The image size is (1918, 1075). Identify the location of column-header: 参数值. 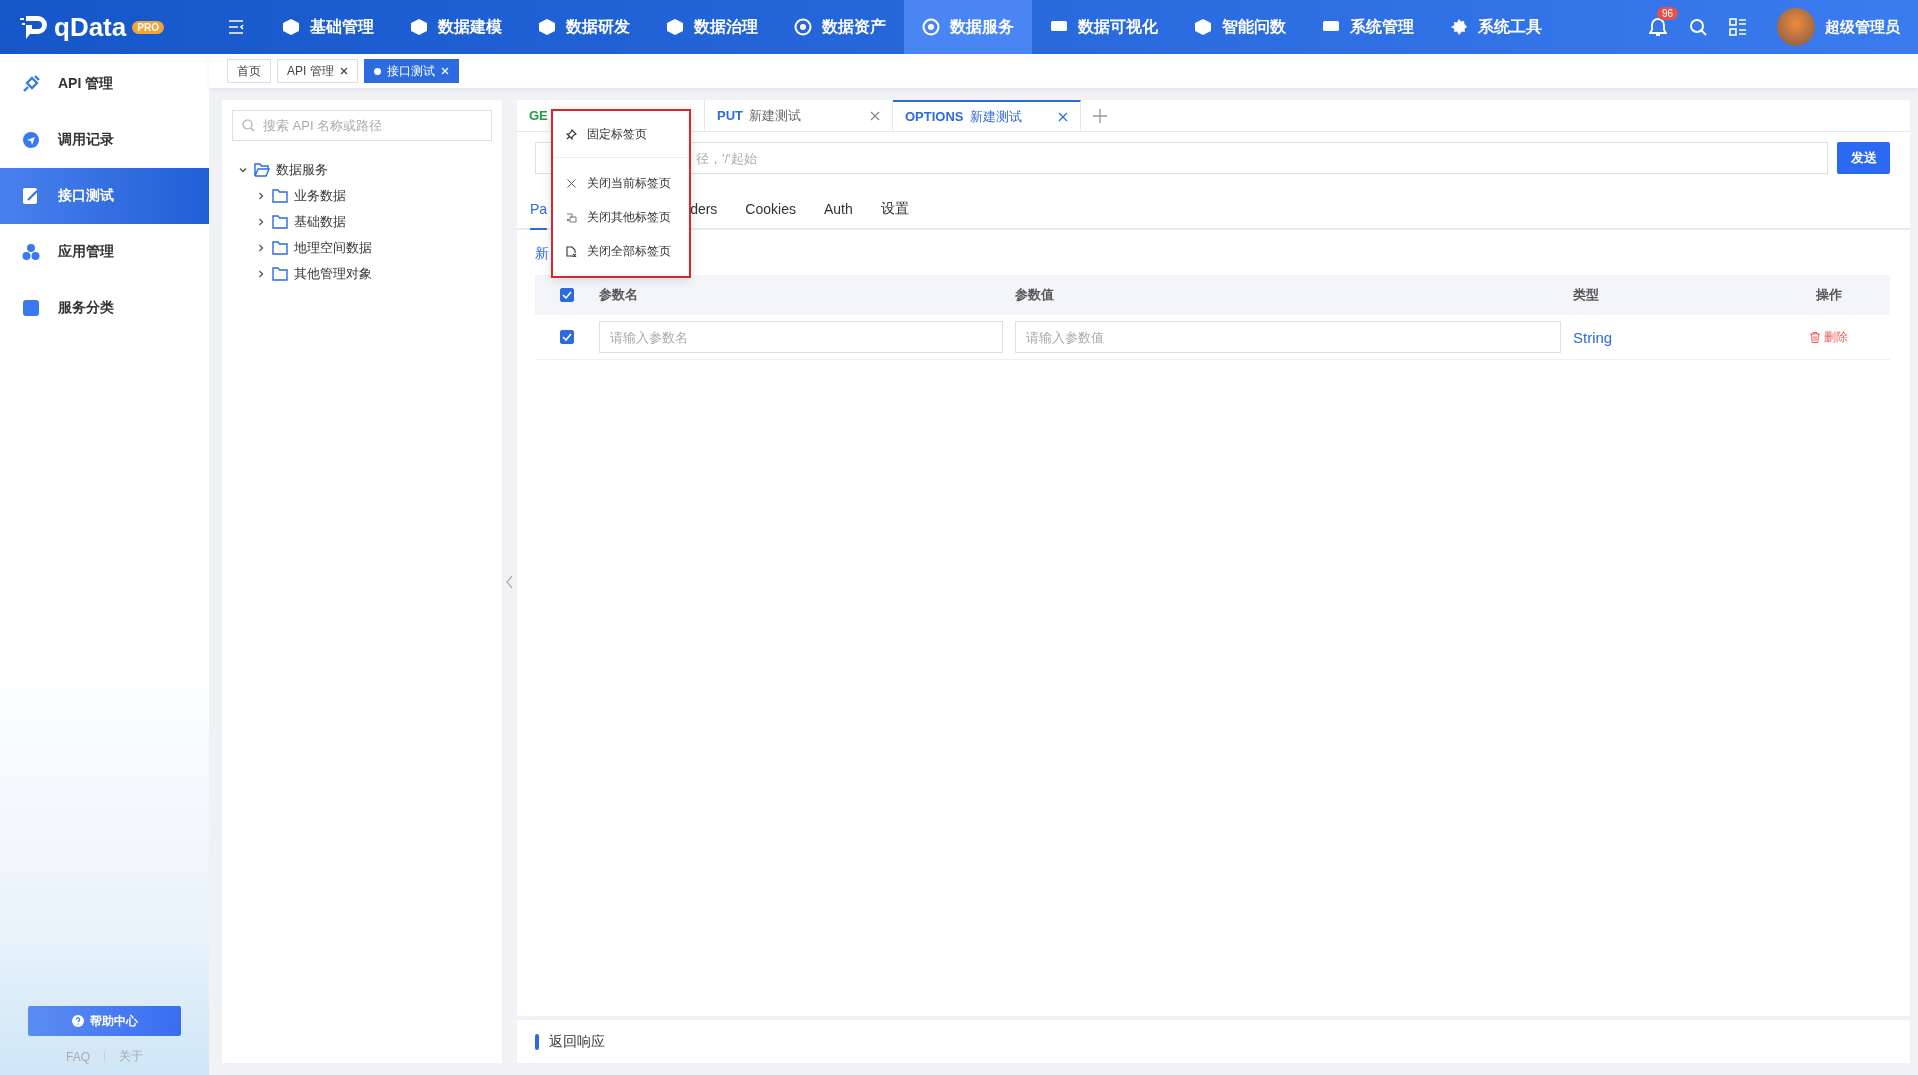
(1034, 295).